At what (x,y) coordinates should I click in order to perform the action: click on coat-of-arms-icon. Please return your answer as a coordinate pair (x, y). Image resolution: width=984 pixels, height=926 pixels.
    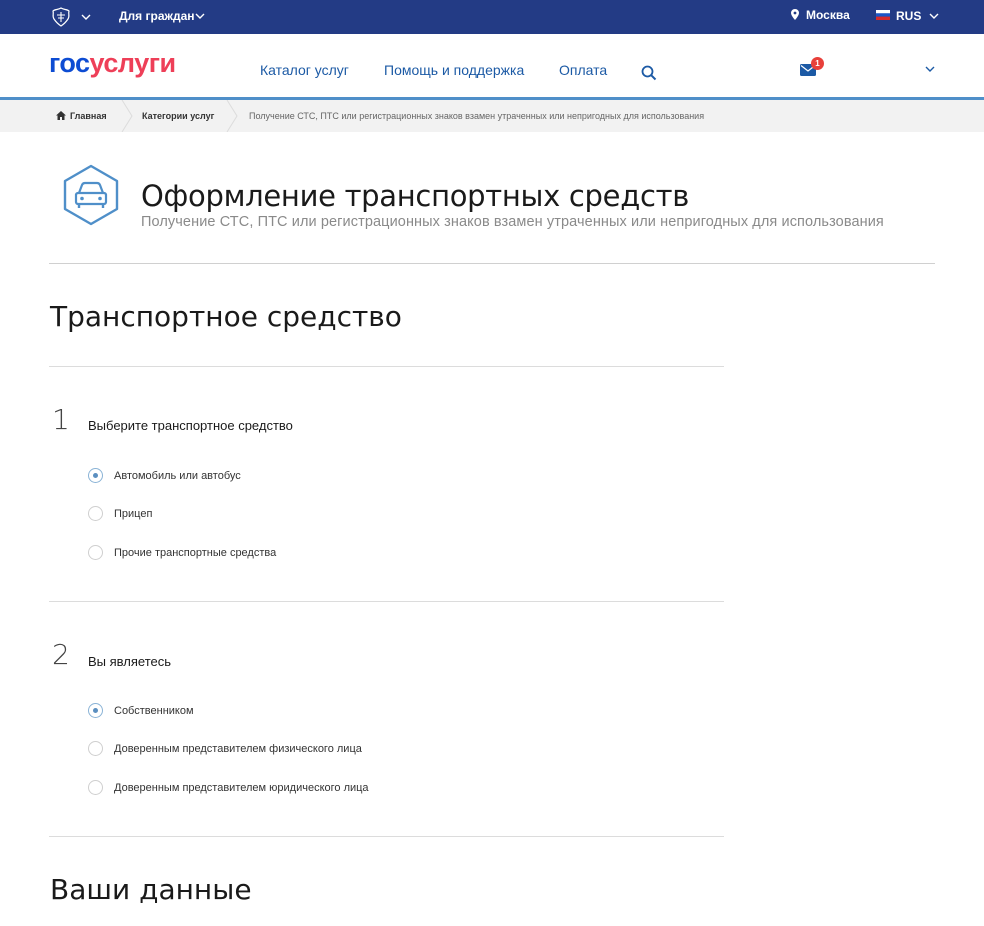
    Looking at the image, I should click on (61, 17).